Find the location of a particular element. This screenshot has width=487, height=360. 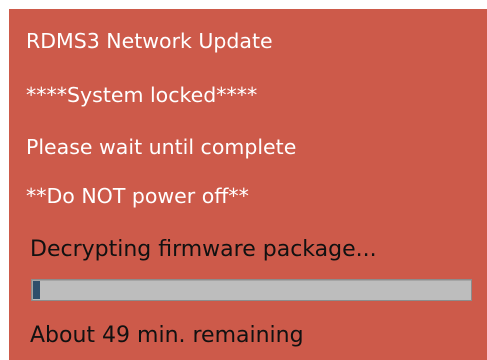

system-locked-message: ****System locked**** is located at coordinates (142, 95).